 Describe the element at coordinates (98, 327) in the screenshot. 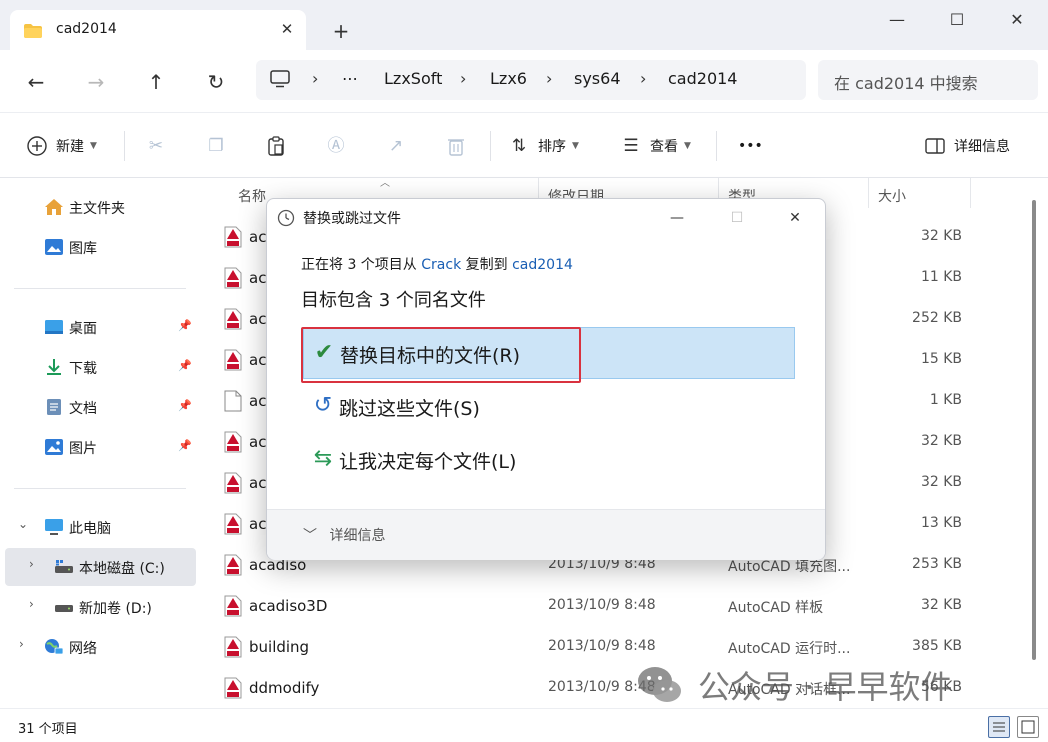

I see `sidebar-item-desktop: 桌面 📌` at that location.